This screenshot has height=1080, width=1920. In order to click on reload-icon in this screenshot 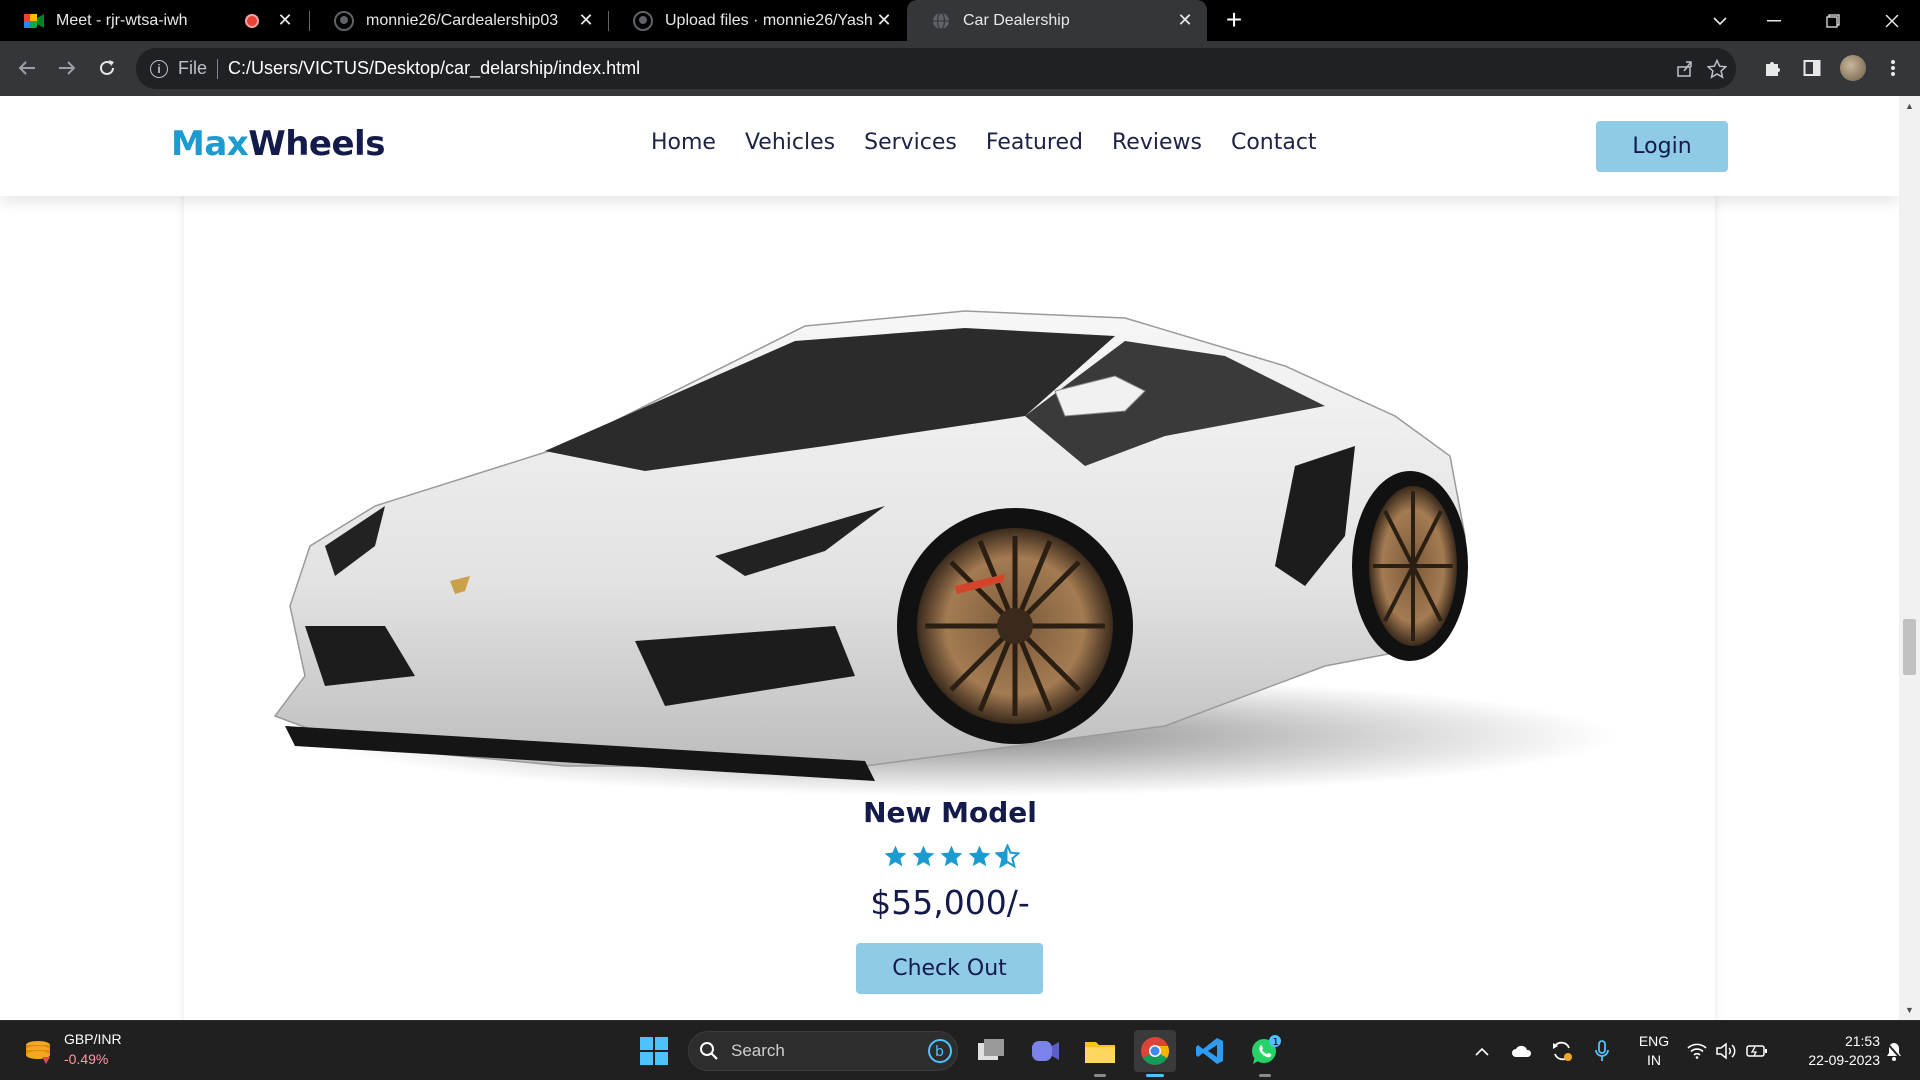, I will do `click(107, 68)`.